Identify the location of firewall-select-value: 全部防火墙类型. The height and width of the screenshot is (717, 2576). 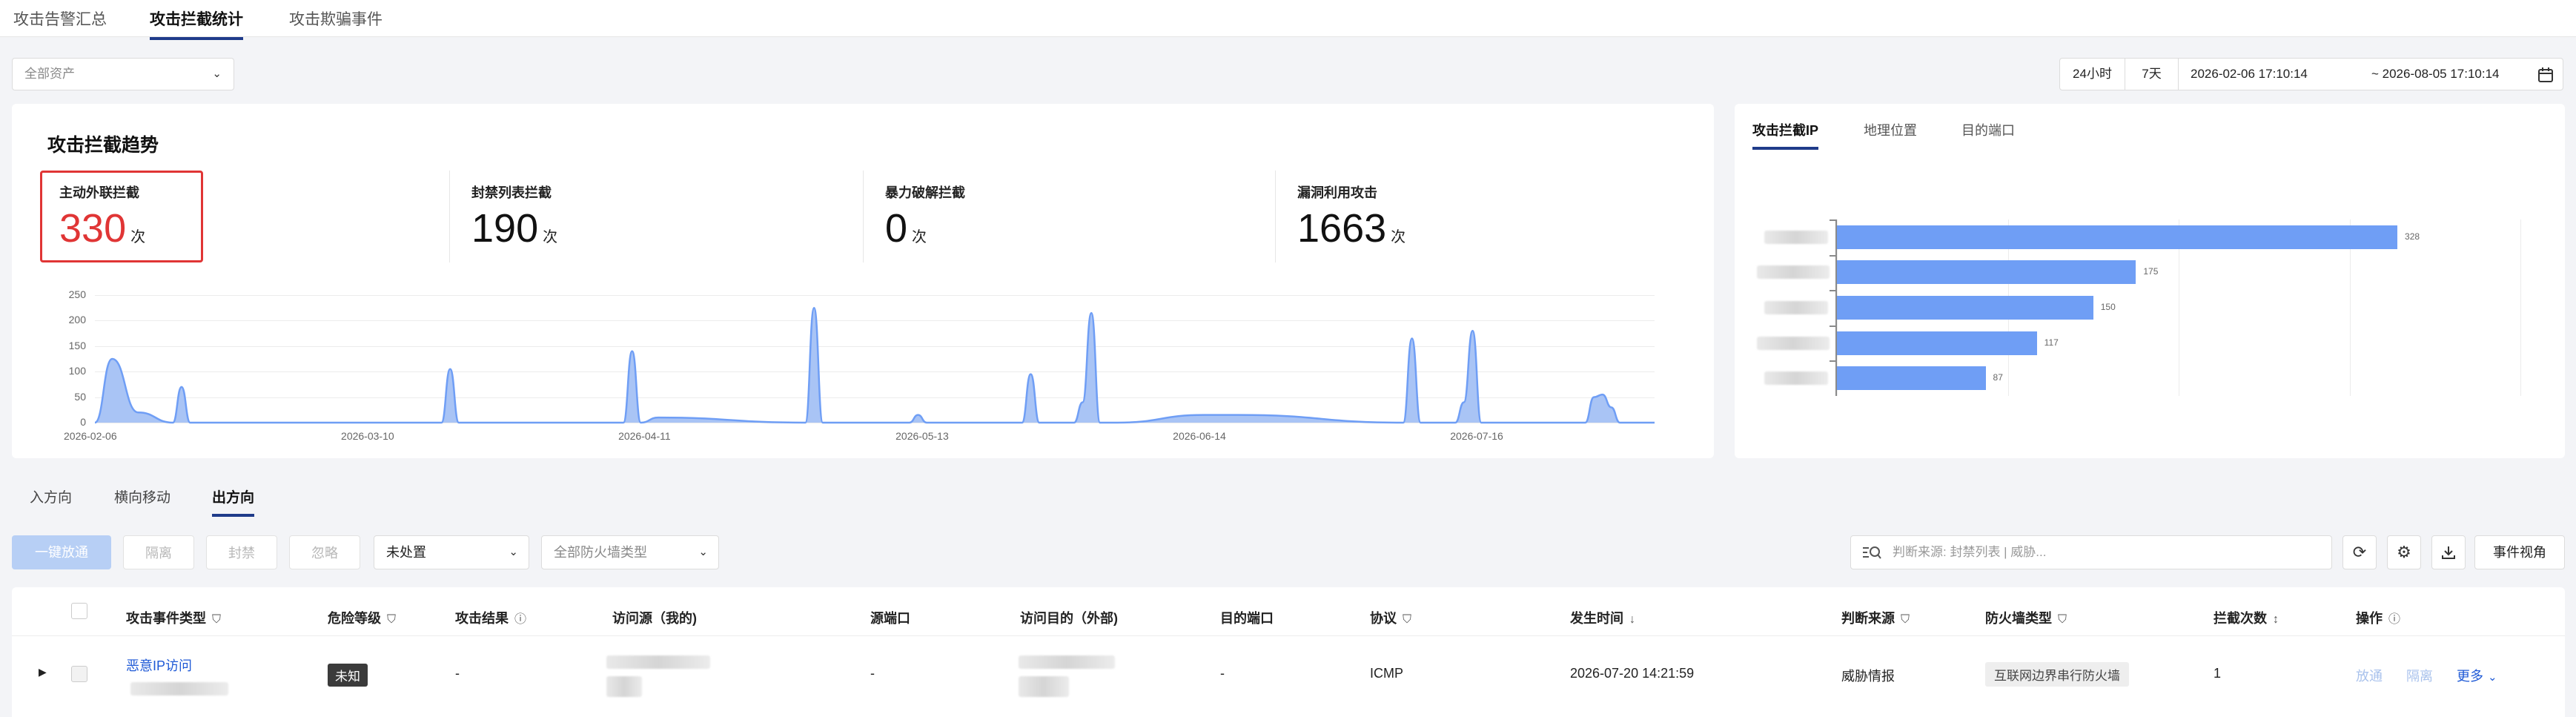
(600, 552).